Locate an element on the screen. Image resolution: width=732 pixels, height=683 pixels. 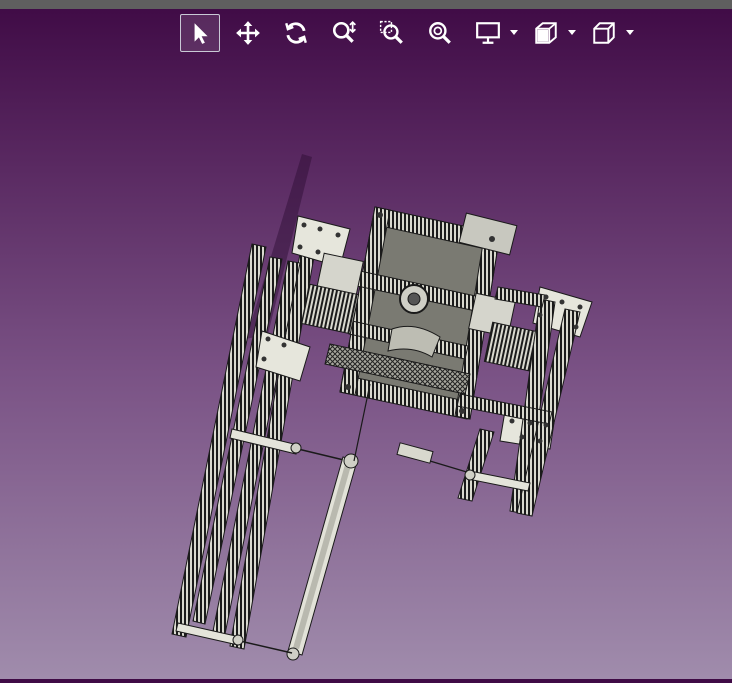
title-strip is located at coordinates (366, 4).